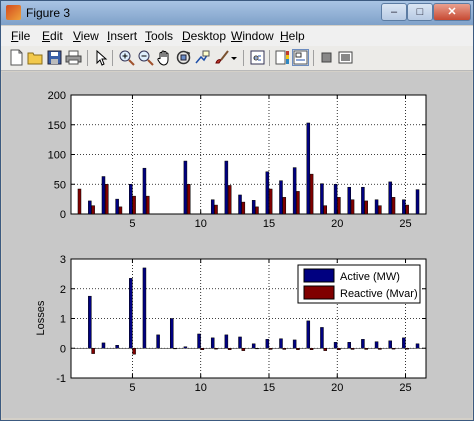 The image size is (474, 421). I want to click on new-figure-icon, so click(16, 57).